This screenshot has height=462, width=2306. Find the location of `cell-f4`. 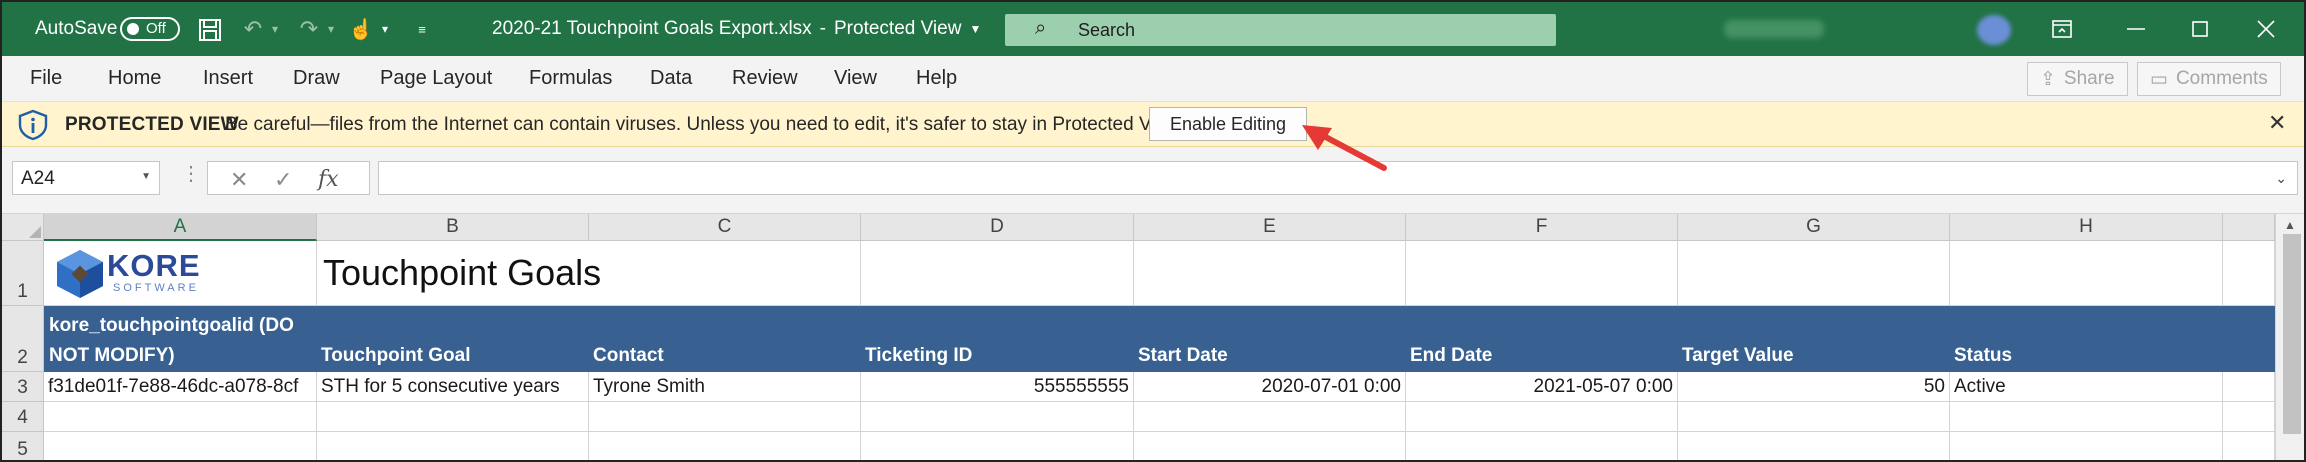

cell-f4 is located at coordinates (1542, 417).